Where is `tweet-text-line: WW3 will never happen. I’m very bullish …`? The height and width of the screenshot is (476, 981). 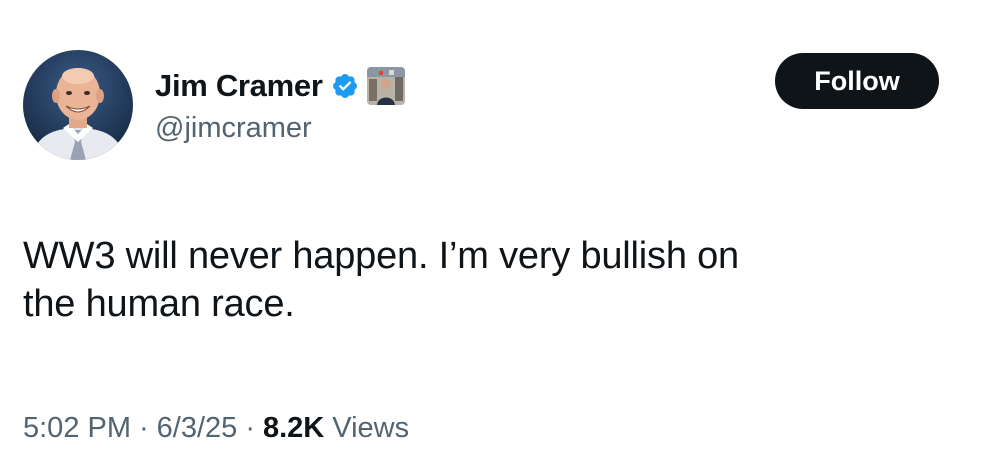
tweet-text-line: WW3 will never happen. I’m very bullish … is located at coordinates (381, 256).